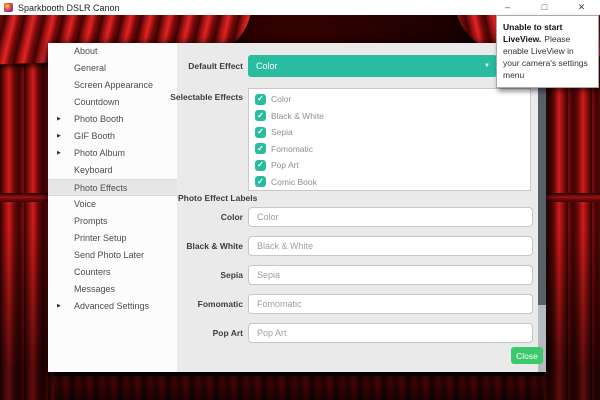 The height and width of the screenshot is (400, 600). Describe the element at coordinates (300, 7) in the screenshot. I see `title-bar: Sparkbooth DSLR Canon – □ ✕` at that location.